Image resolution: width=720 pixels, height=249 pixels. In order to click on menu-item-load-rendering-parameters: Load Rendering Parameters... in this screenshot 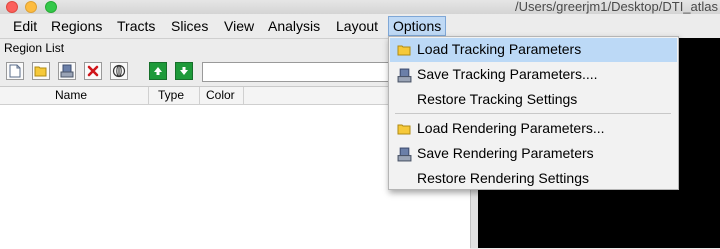, I will do `click(533, 129)`.